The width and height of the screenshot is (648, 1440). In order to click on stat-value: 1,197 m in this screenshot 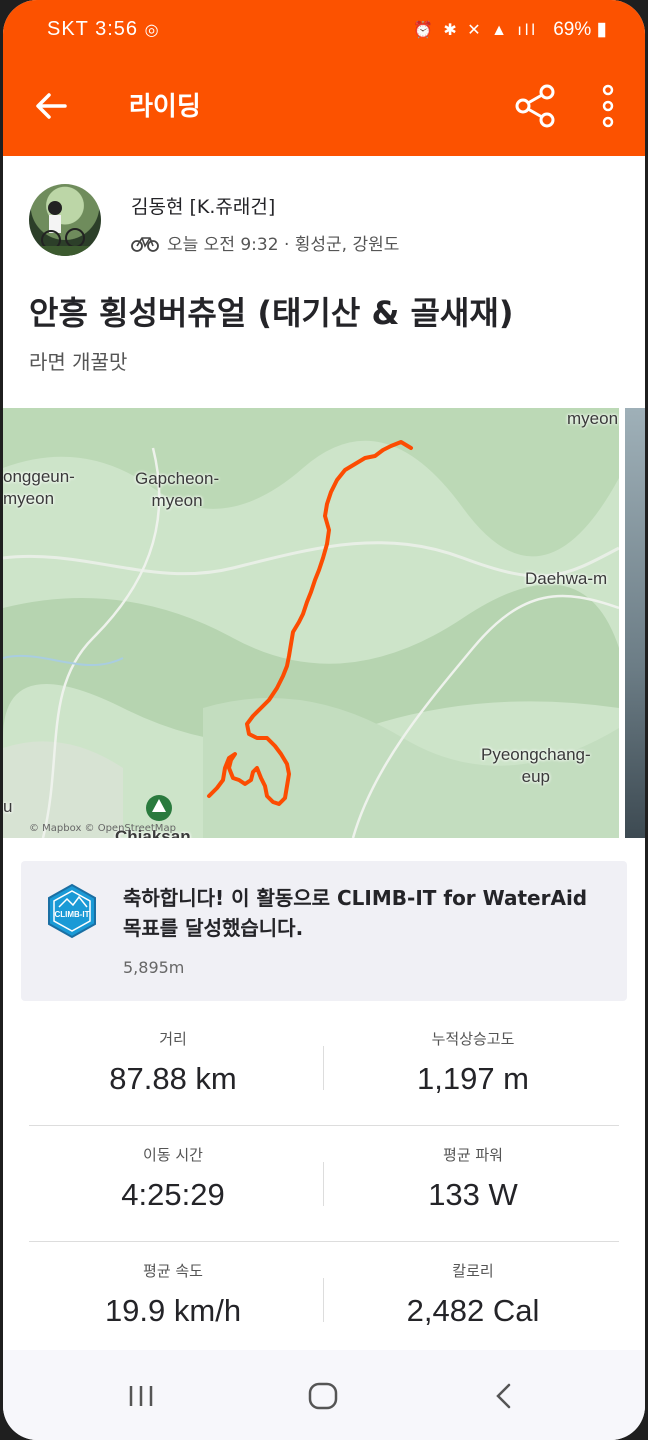, I will do `click(472, 1078)`.